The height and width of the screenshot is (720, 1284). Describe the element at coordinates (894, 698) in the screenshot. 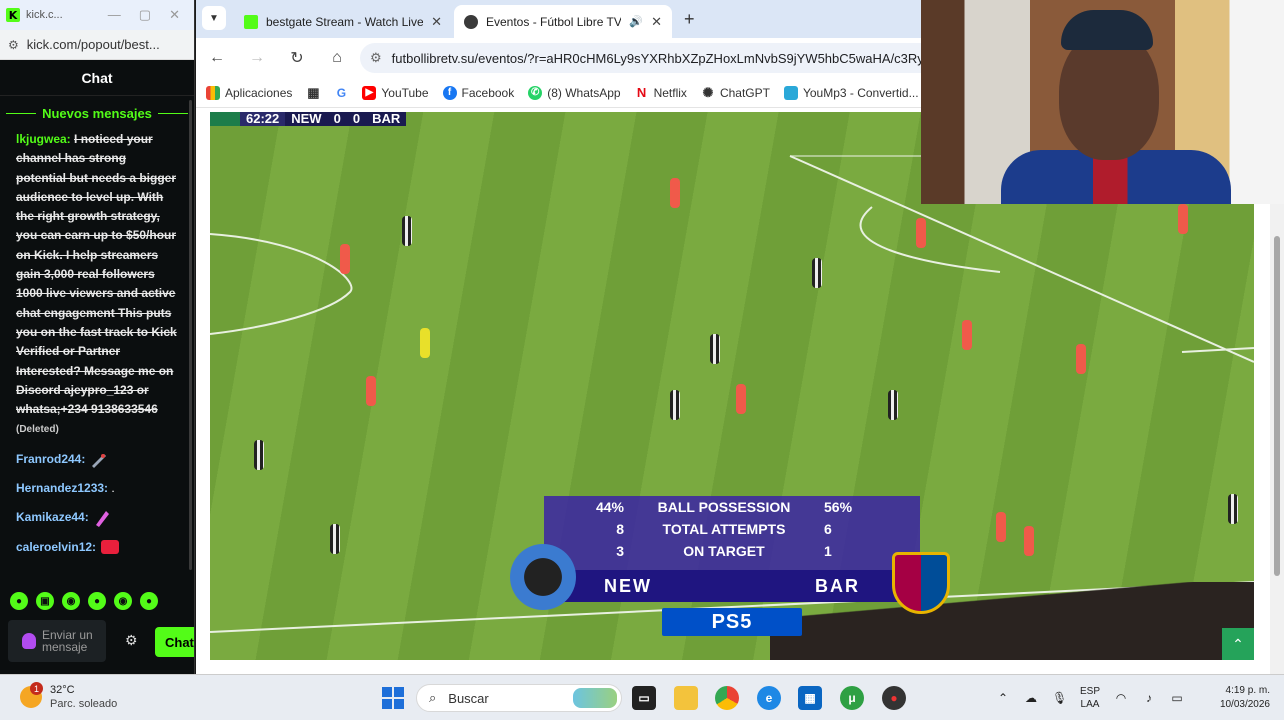

I see `media-app-icon: ●` at that location.